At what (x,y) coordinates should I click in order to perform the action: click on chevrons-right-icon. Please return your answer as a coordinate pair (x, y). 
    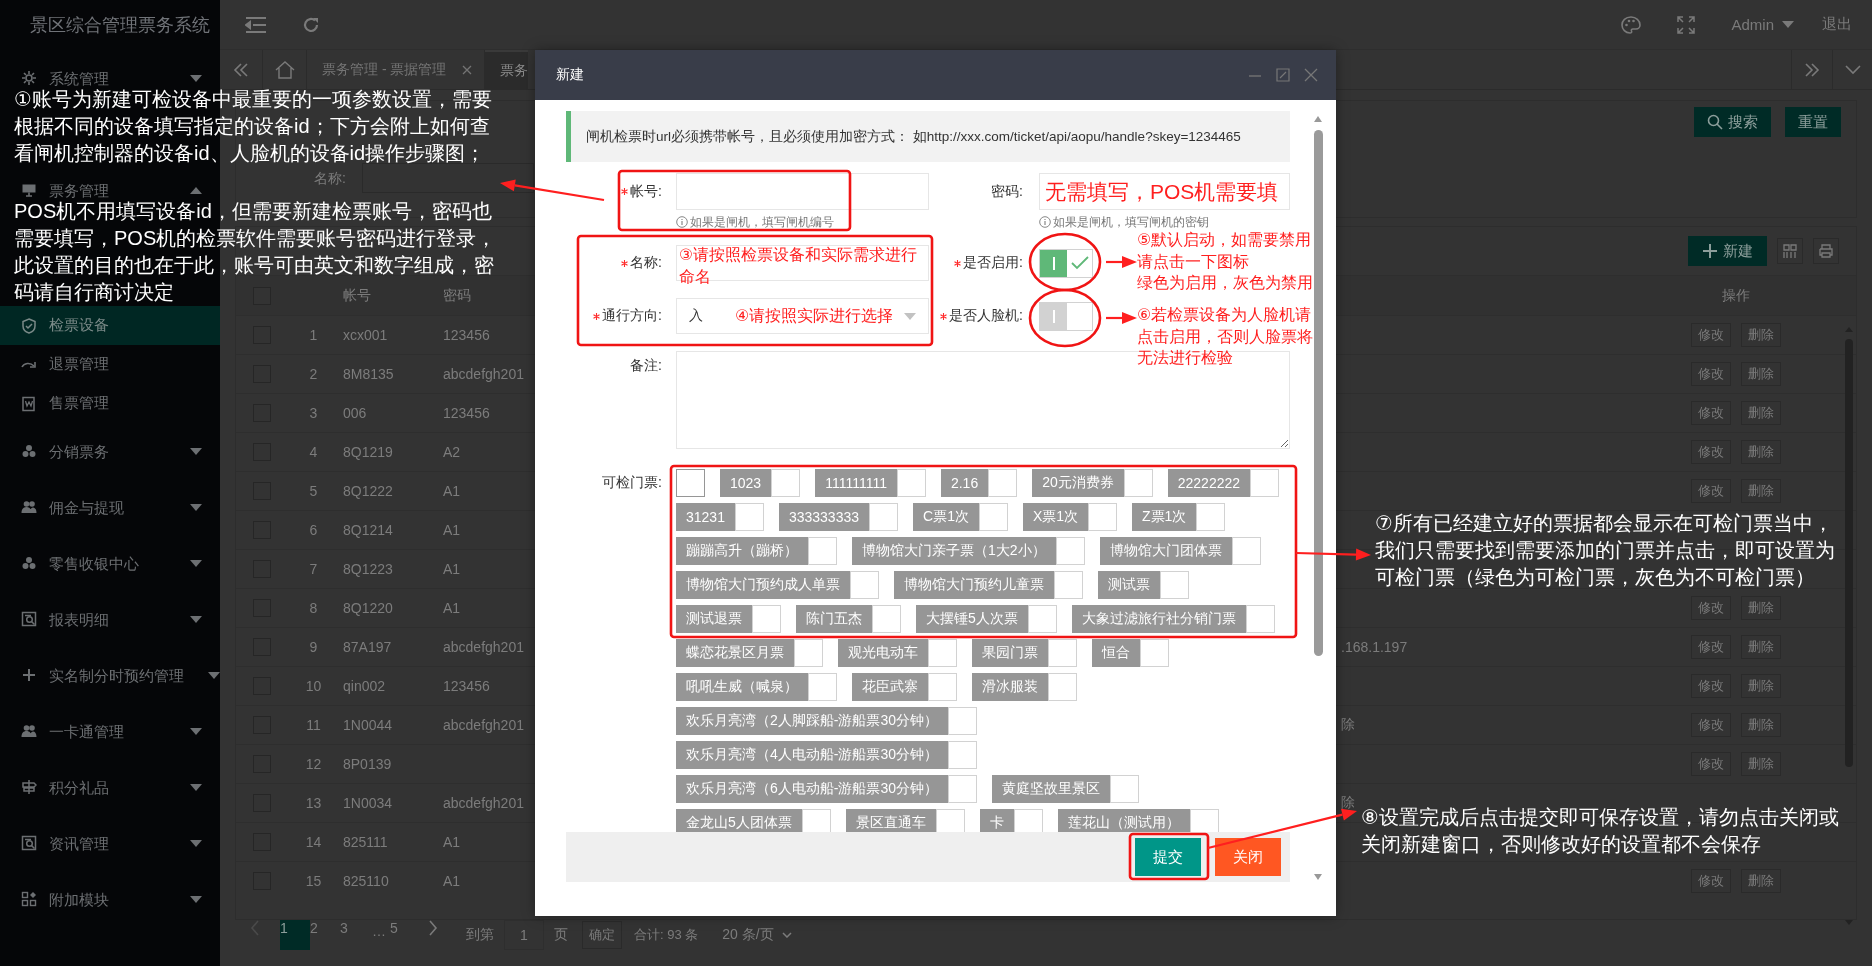
    Looking at the image, I should click on (1812, 69).